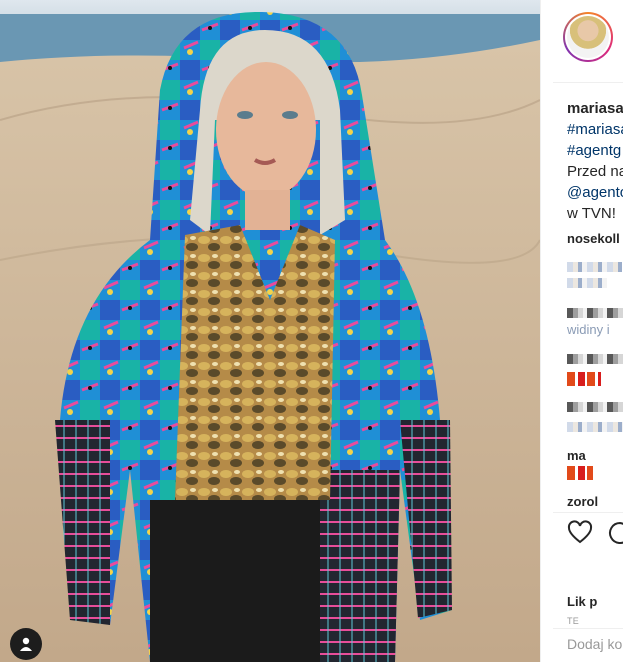  What do you see at coordinates (595, 108) in the screenshot?
I see `caption-username: mariasad` at bounding box center [595, 108].